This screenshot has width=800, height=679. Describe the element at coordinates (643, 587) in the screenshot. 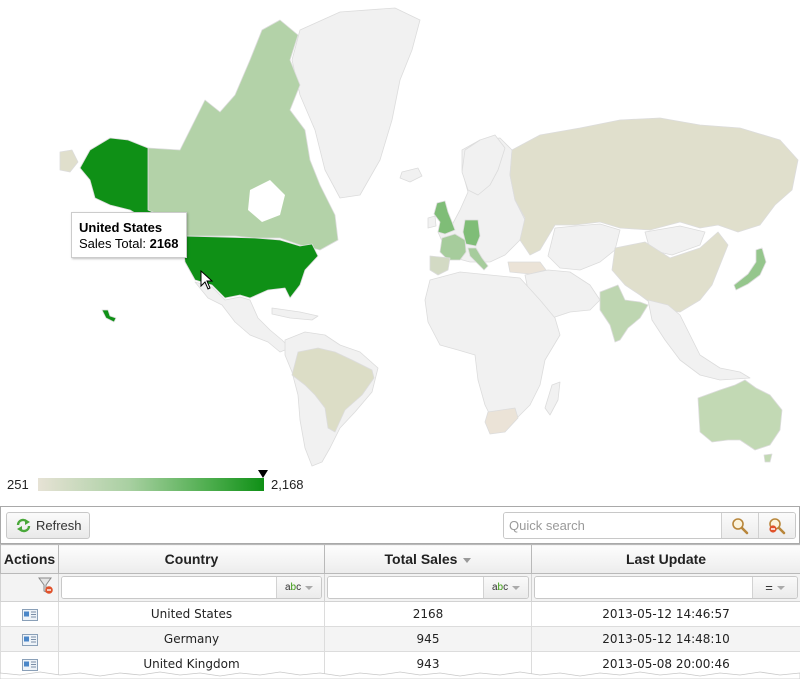

I see `date-filter-input` at that location.